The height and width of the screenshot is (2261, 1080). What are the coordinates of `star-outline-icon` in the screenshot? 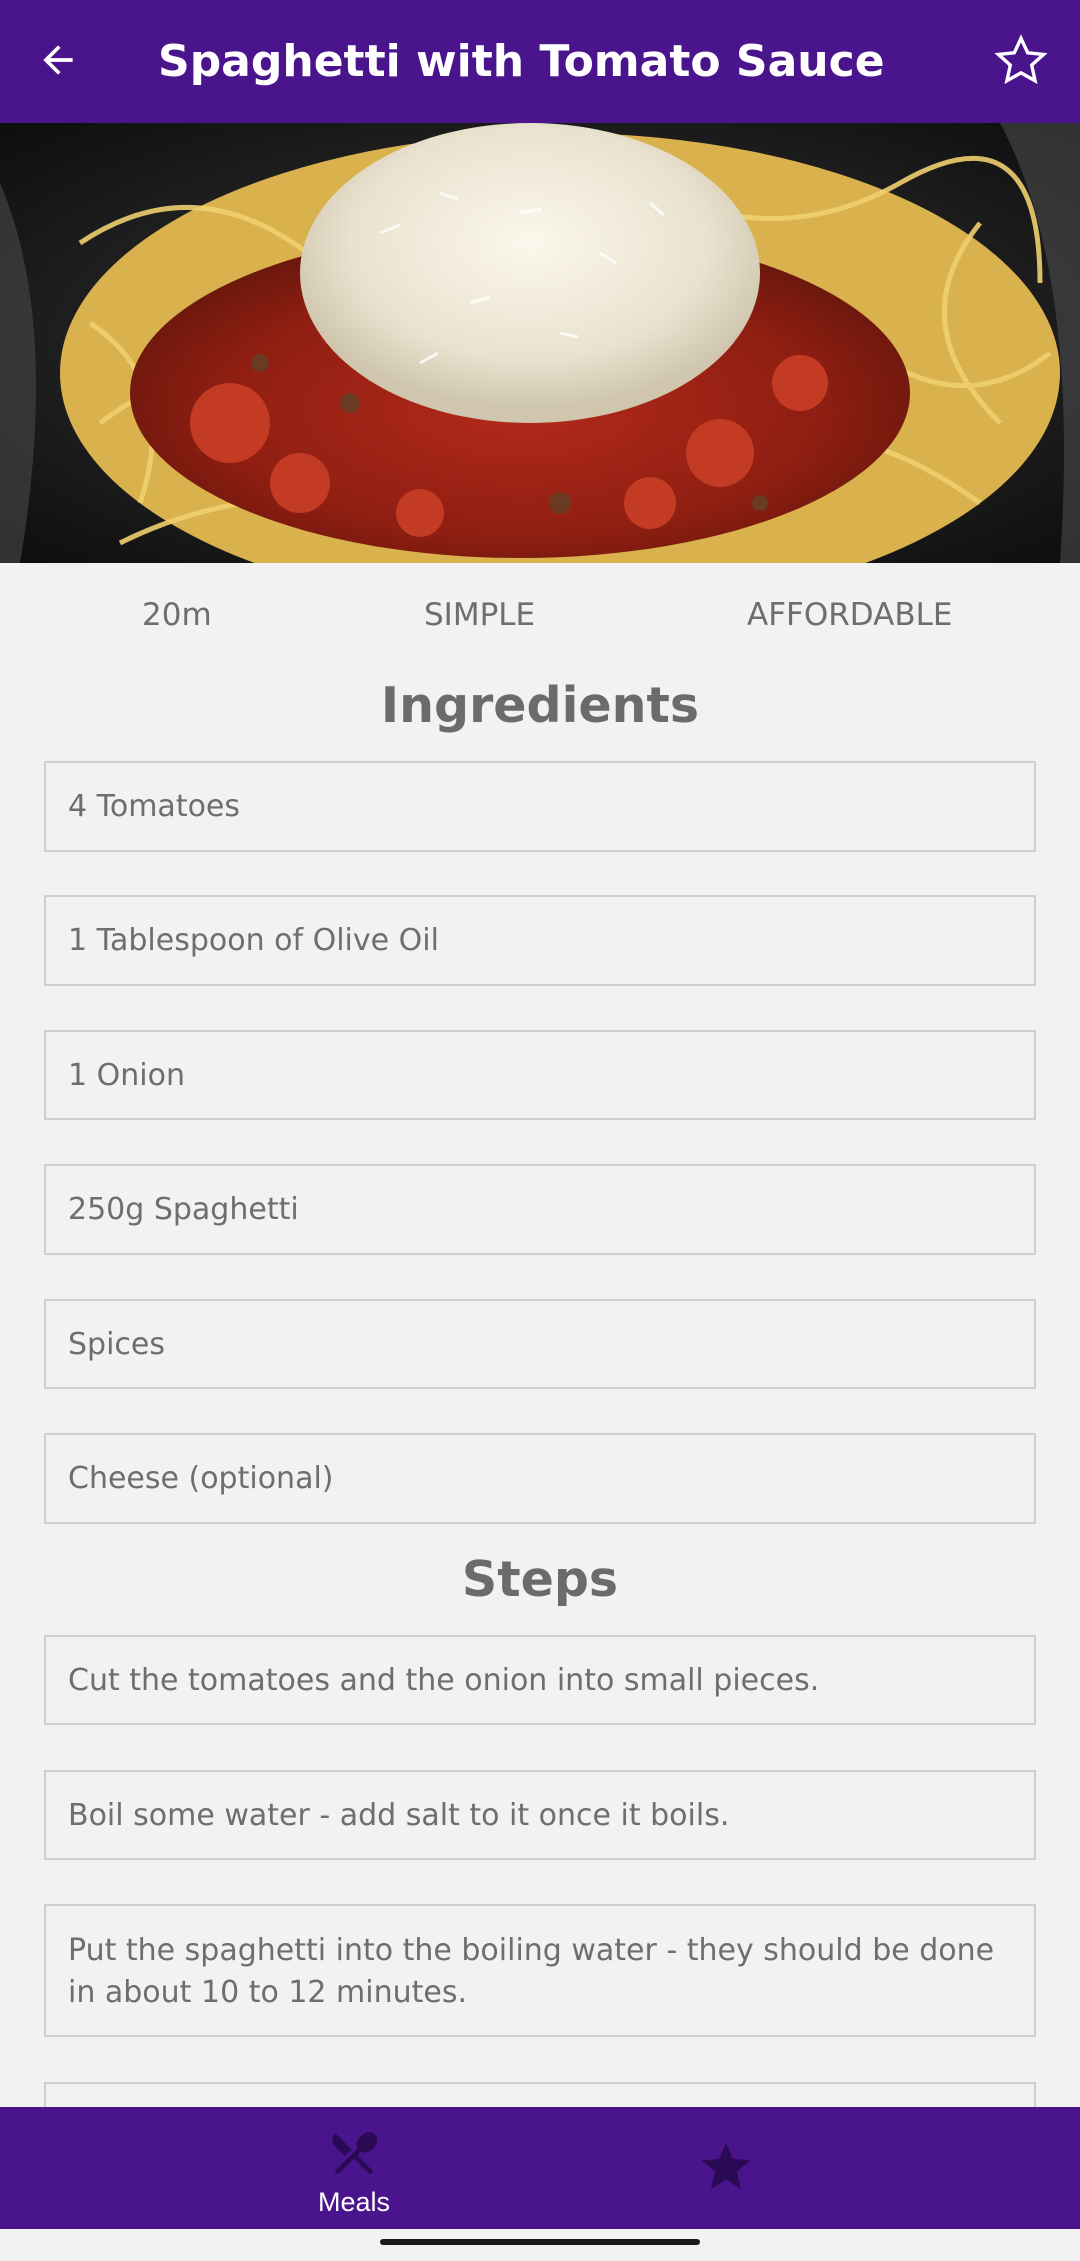 It's located at (1021, 59).